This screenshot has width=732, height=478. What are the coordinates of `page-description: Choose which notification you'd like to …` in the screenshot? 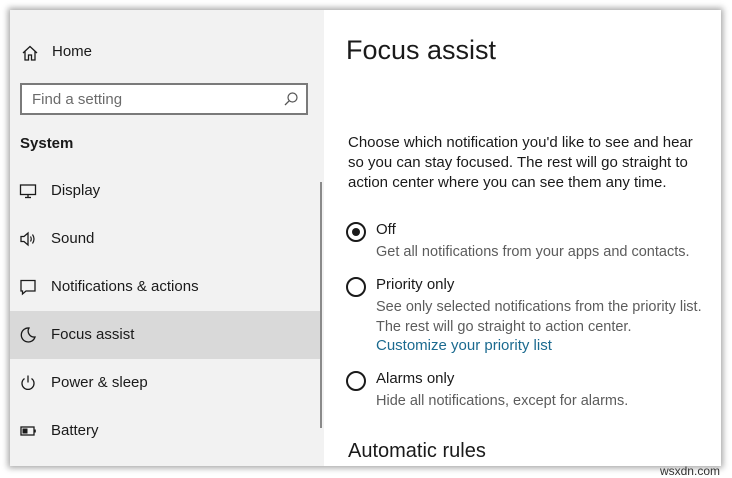 It's located at (520, 162).